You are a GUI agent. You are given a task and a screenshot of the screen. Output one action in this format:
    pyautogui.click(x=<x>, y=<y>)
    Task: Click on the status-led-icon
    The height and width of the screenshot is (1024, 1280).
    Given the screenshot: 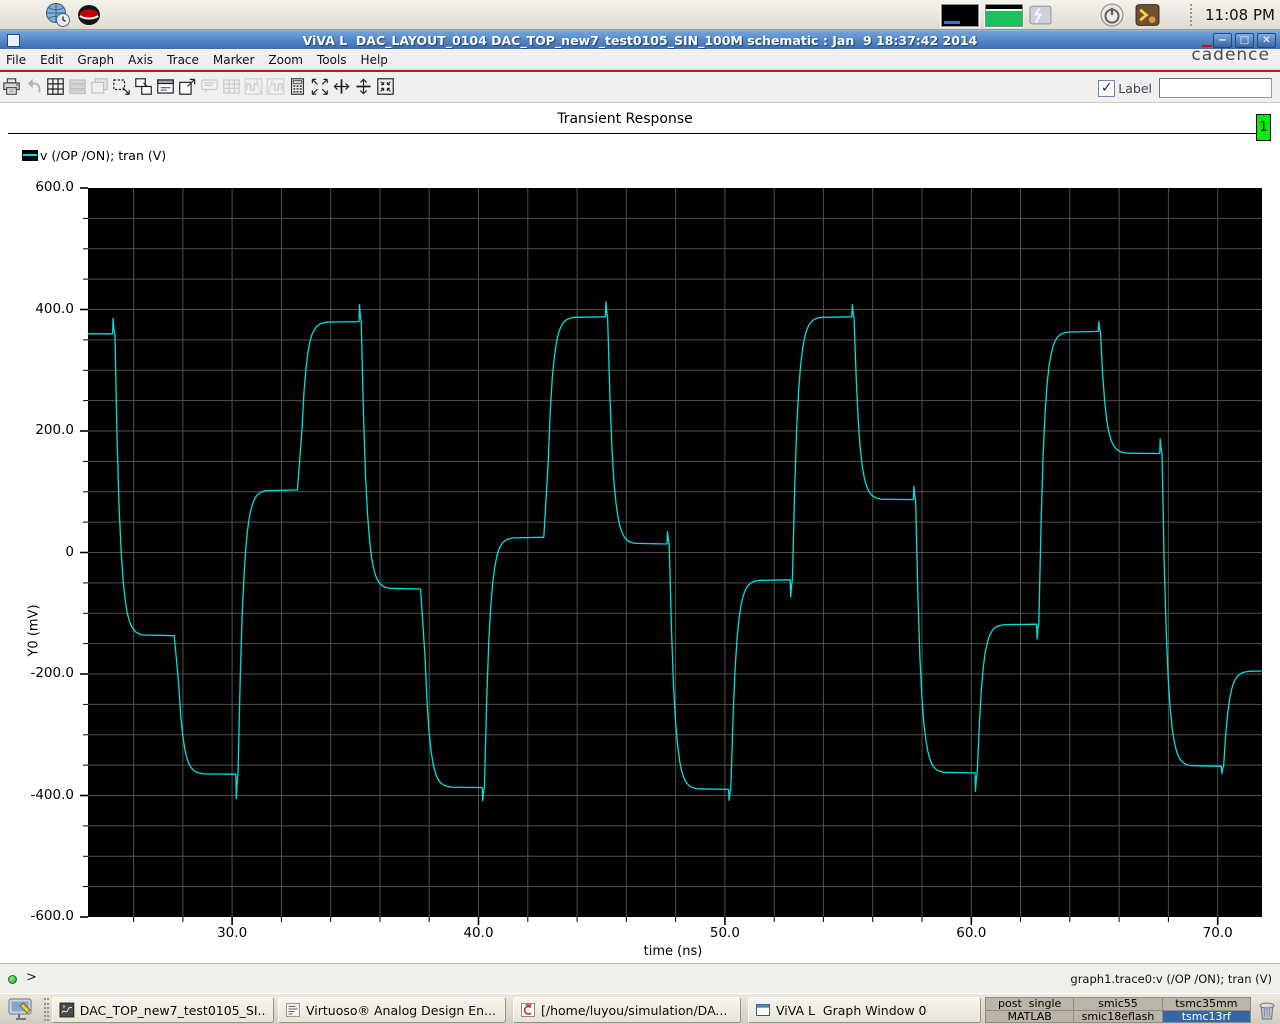 What is the action you would take?
    pyautogui.click(x=12, y=979)
    